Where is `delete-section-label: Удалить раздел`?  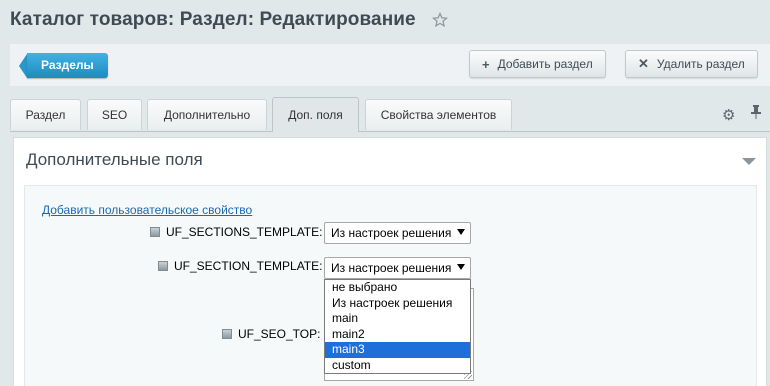 delete-section-label: Удалить раздел is located at coordinates (700, 64).